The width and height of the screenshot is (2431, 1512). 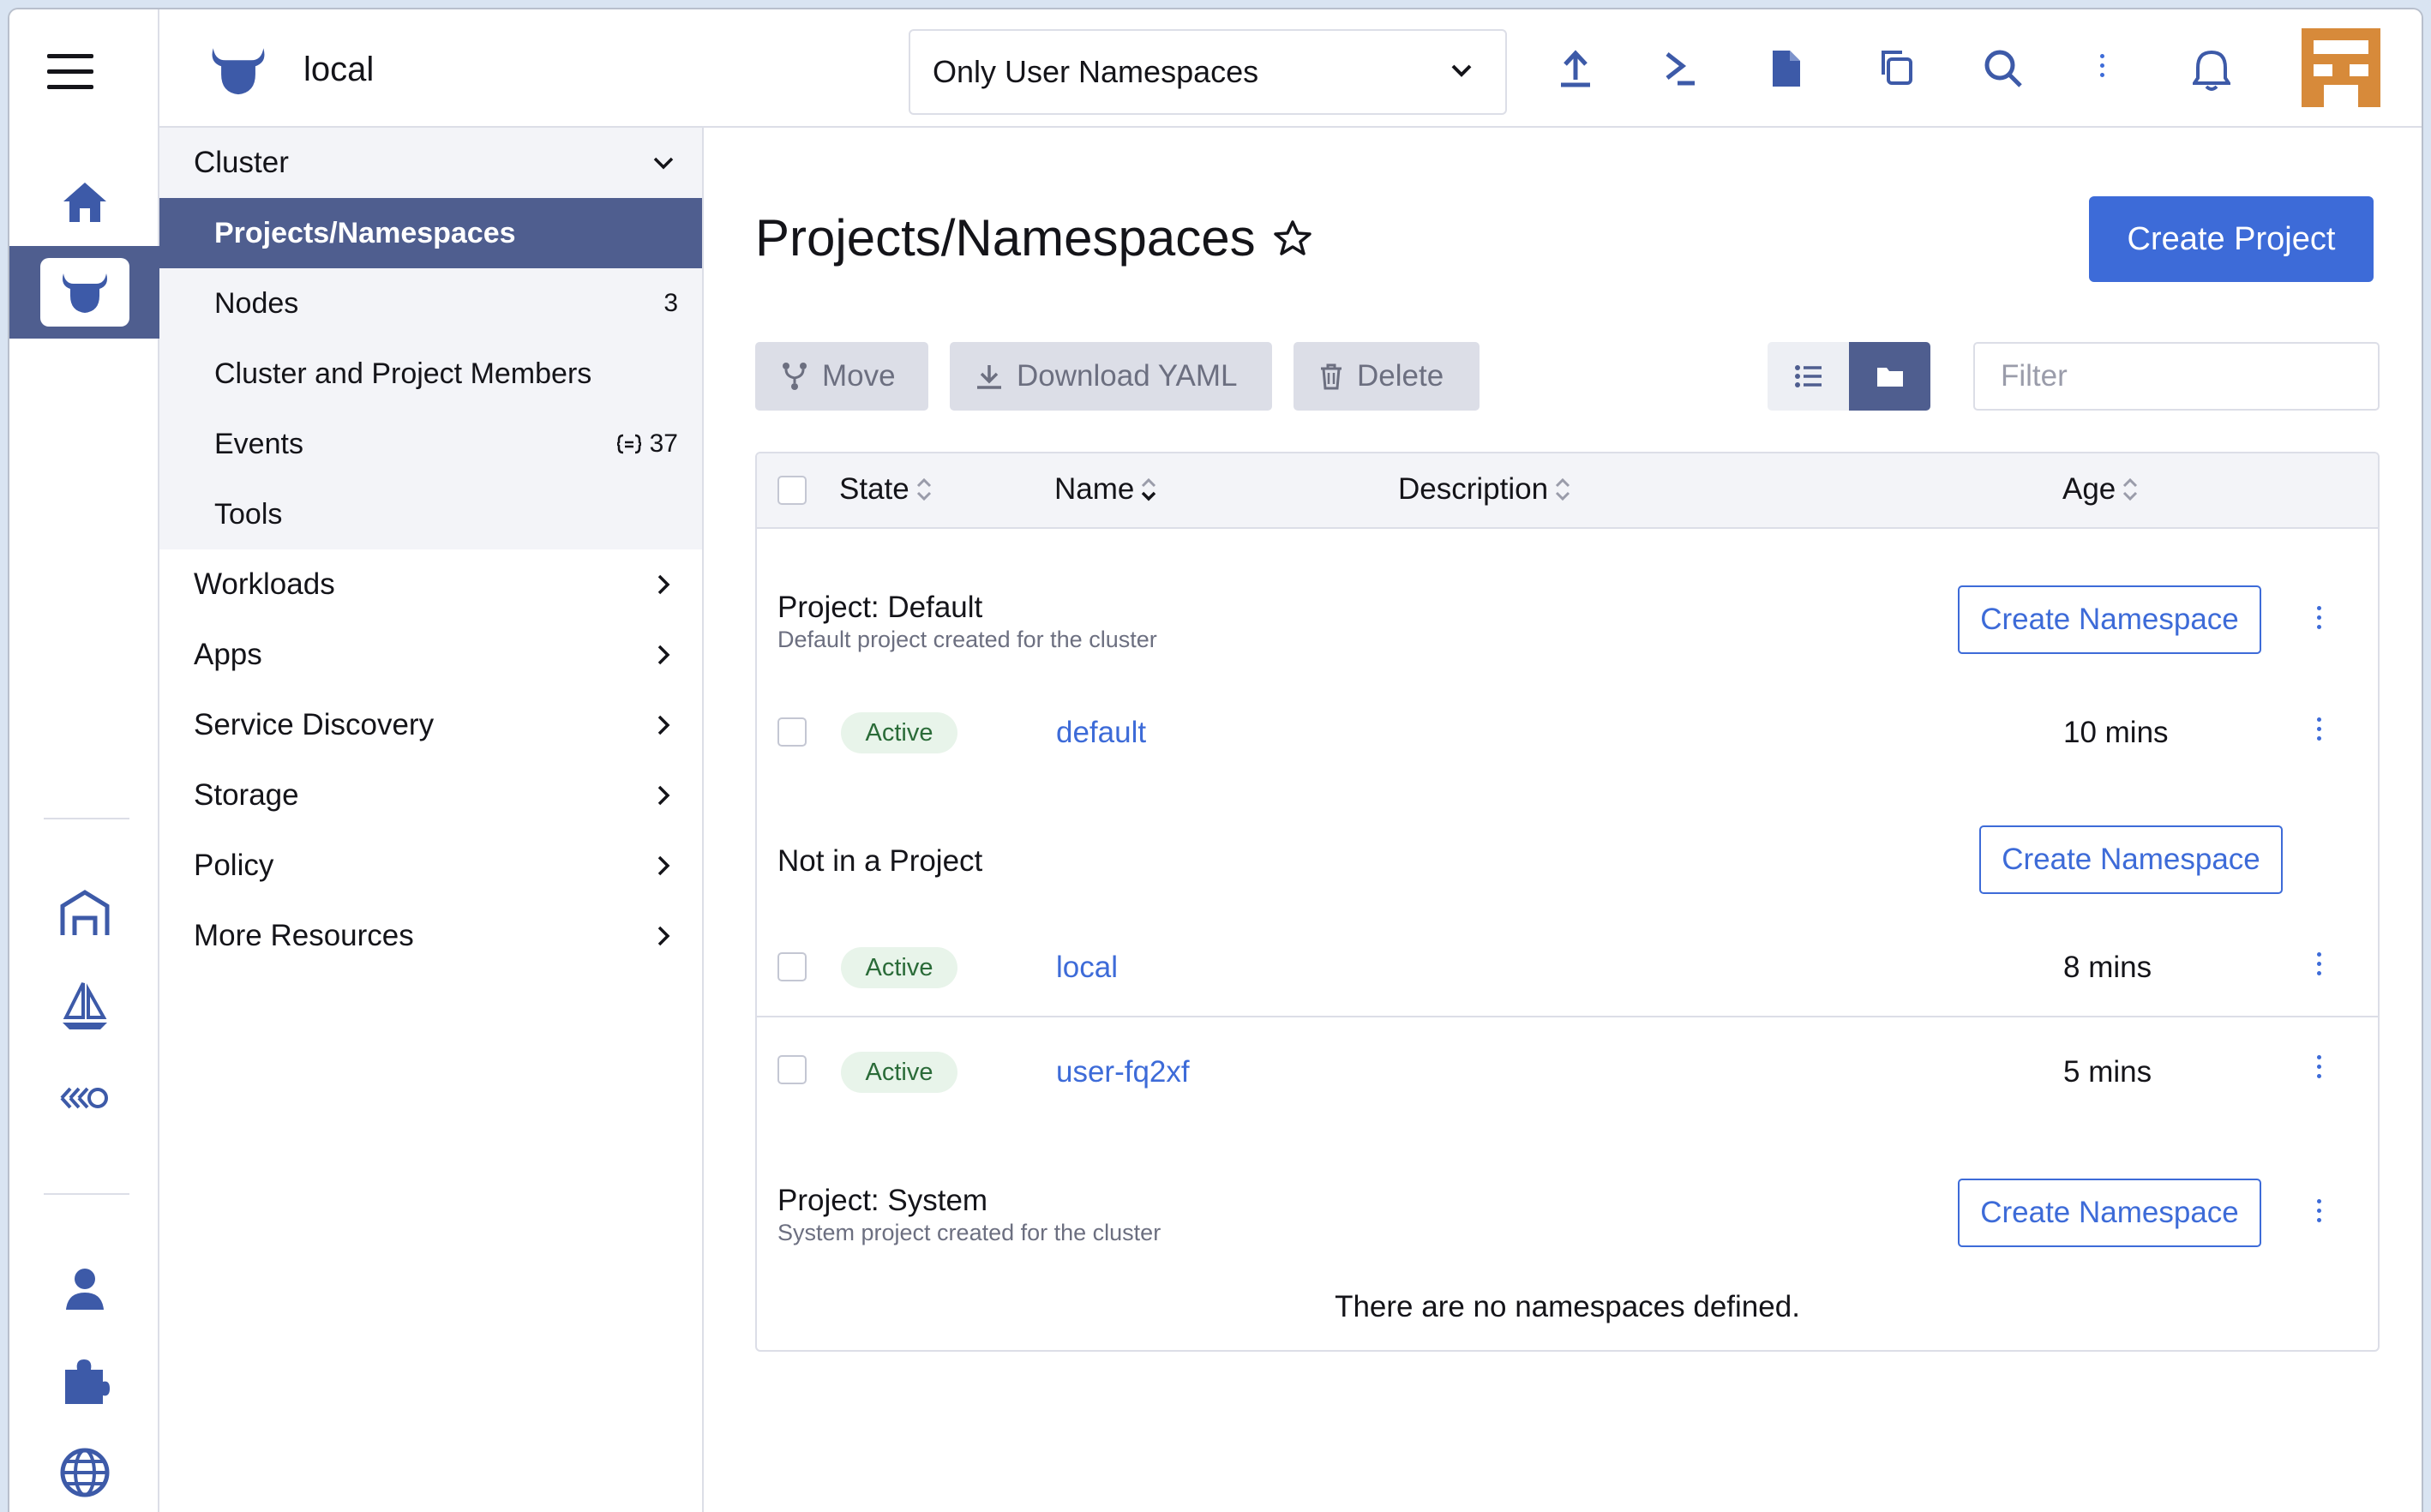 I want to click on nav-item-nodes: Nodes 3, so click(x=431, y=303).